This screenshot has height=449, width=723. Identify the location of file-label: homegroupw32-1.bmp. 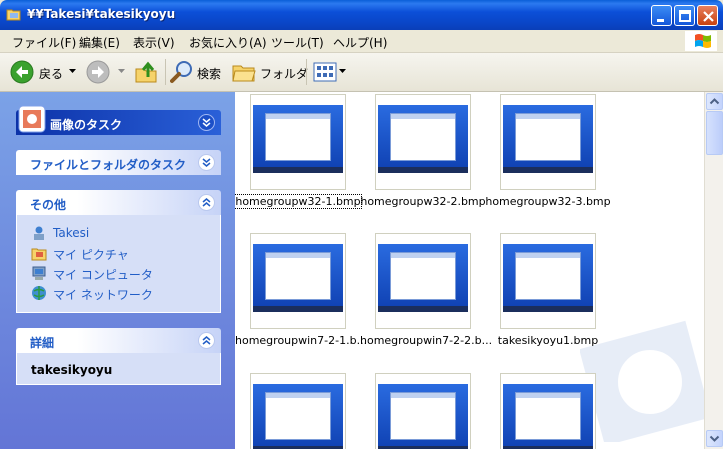
(298, 201).